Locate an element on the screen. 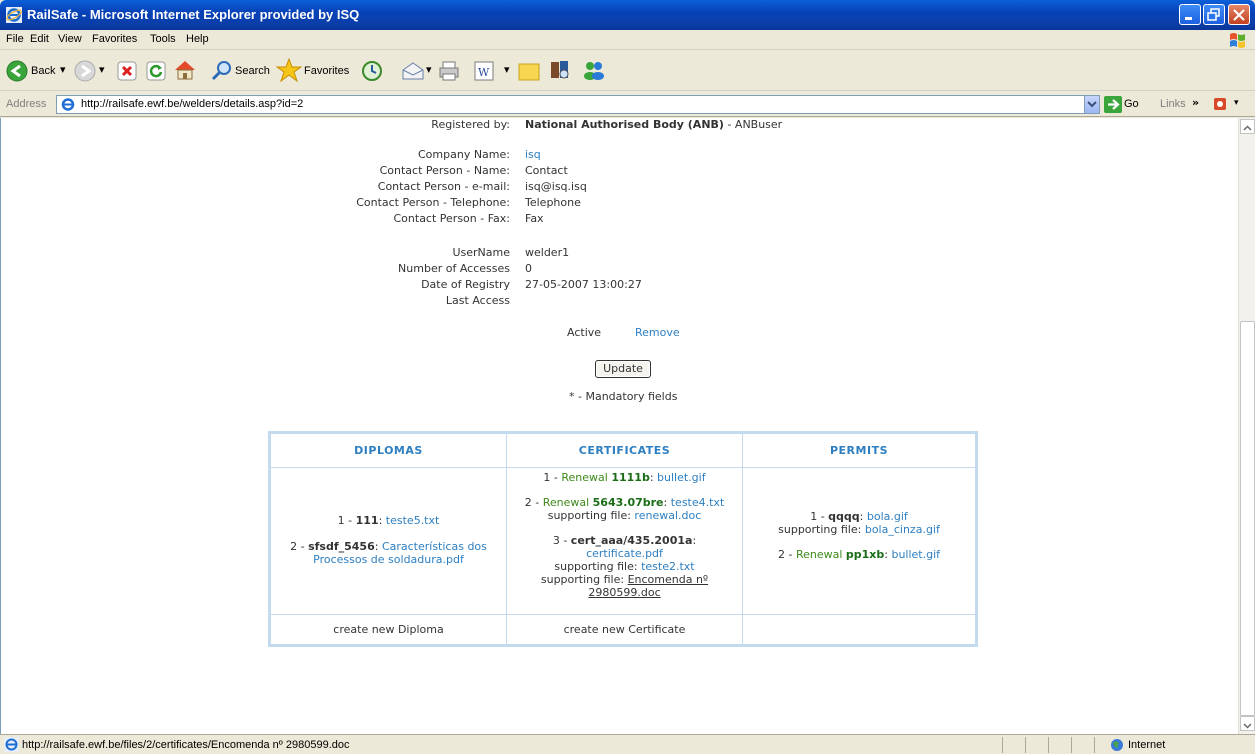 The image size is (1255, 754). supporting-file-link-hovered-cont: 2980599.doc is located at coordinates (624, 592).